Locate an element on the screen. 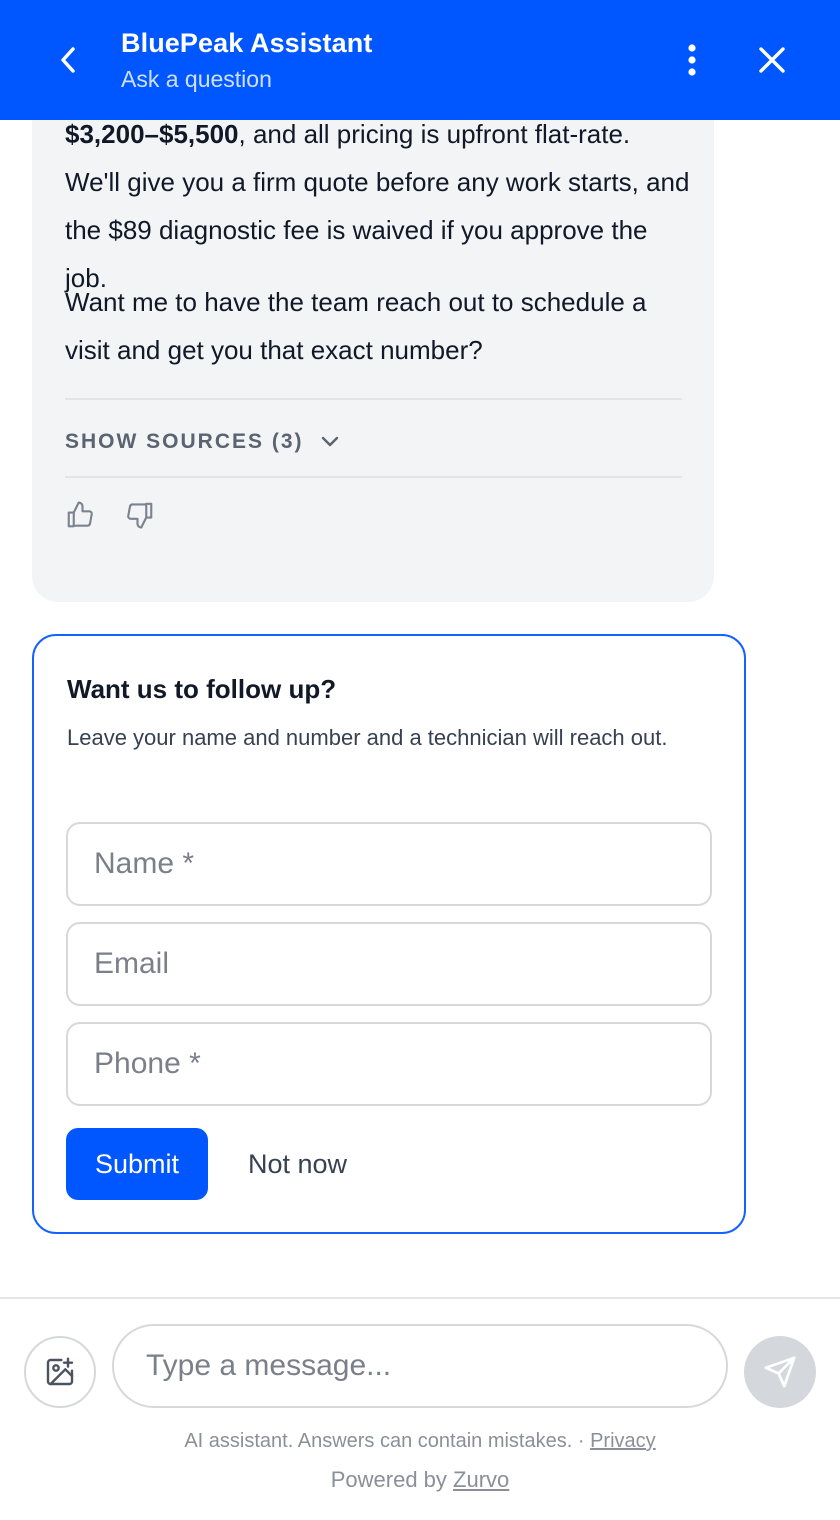 The height and width of the screenshot is (1520, 840). message-input is located at coordinates (420, 1366).